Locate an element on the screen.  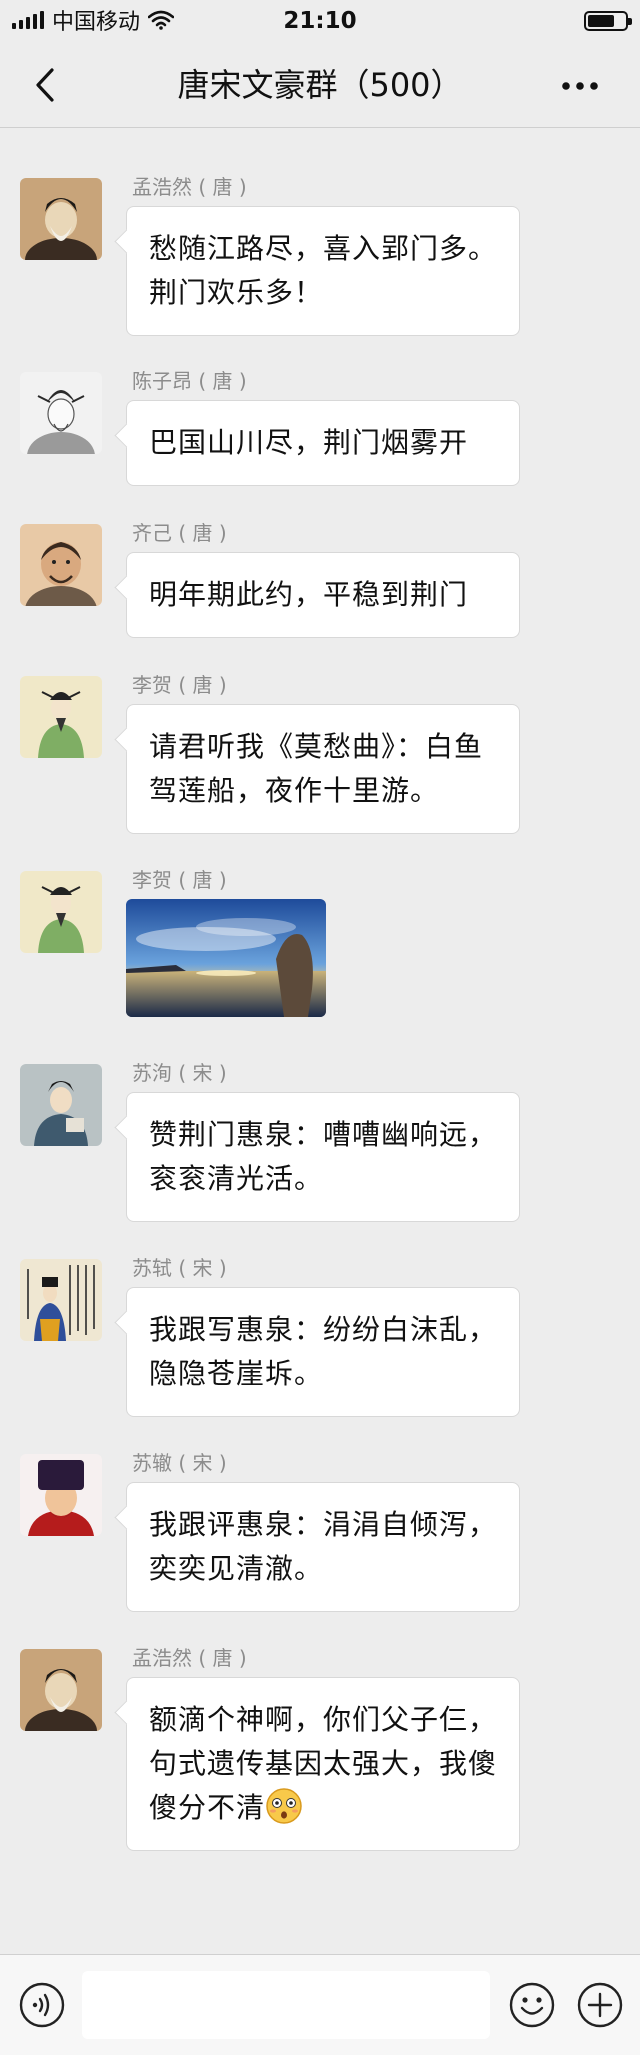
emoji-icon is located at coordinates (532, 2005).